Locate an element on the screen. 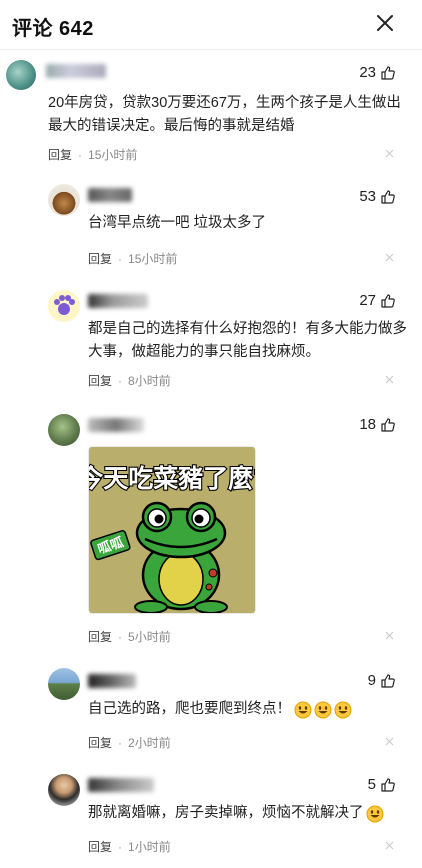 The width and height of the screenshot is (422, 868). frog-sticker-drawing: 今天吃菜豬了麼? 呱呱 is located at coordinates (172, 530).